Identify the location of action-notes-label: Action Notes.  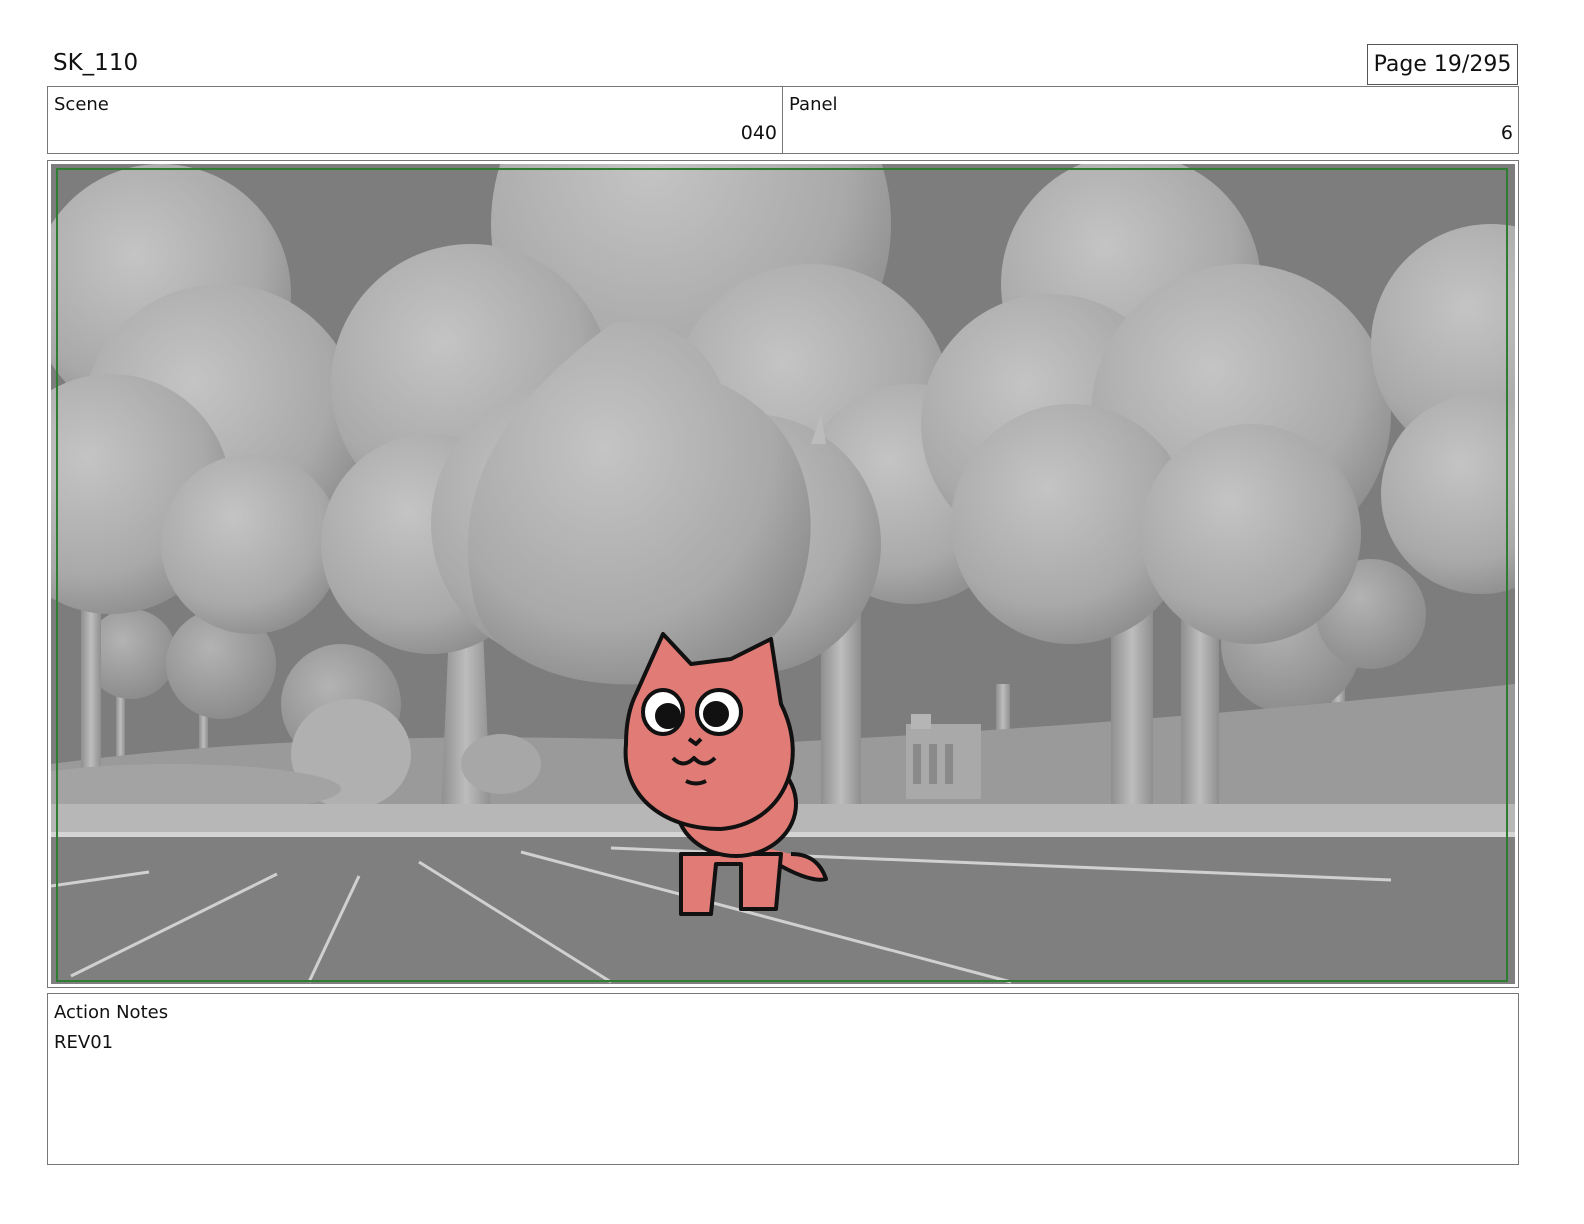
(111, 1012).